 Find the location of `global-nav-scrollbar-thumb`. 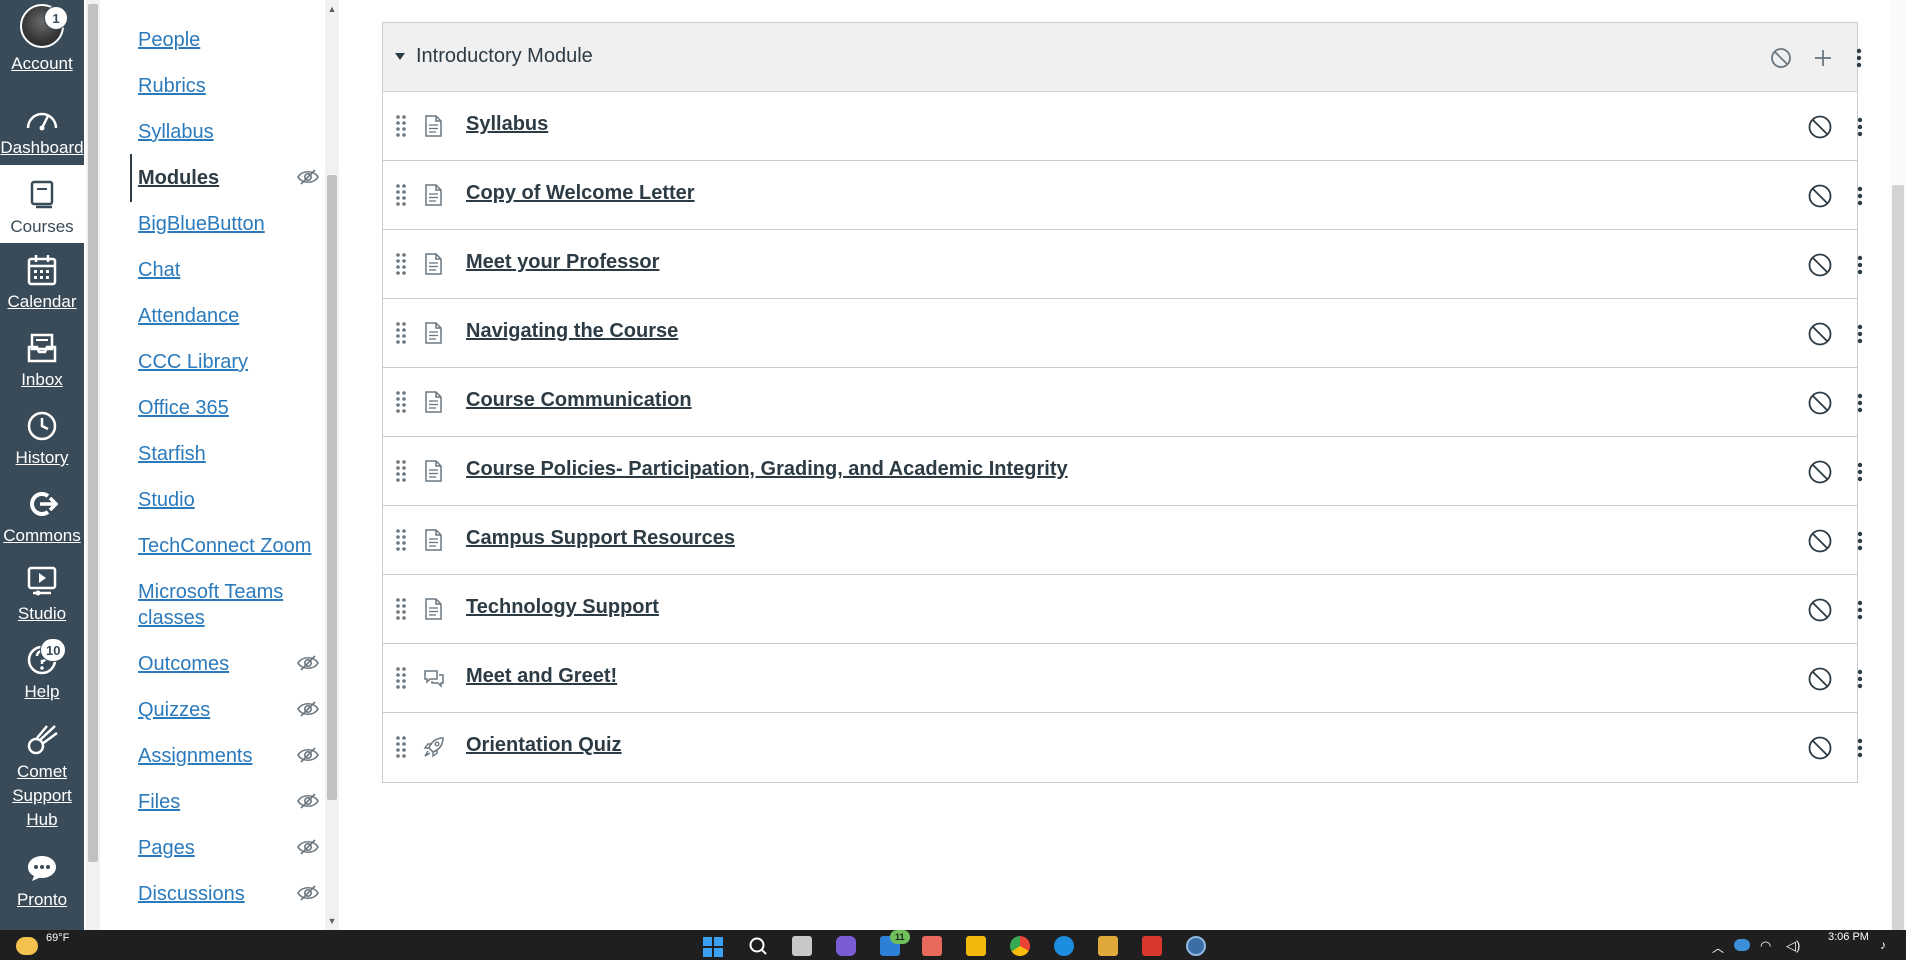

global-nav-scrollbar-thumb is located at coordinates (93, 433).